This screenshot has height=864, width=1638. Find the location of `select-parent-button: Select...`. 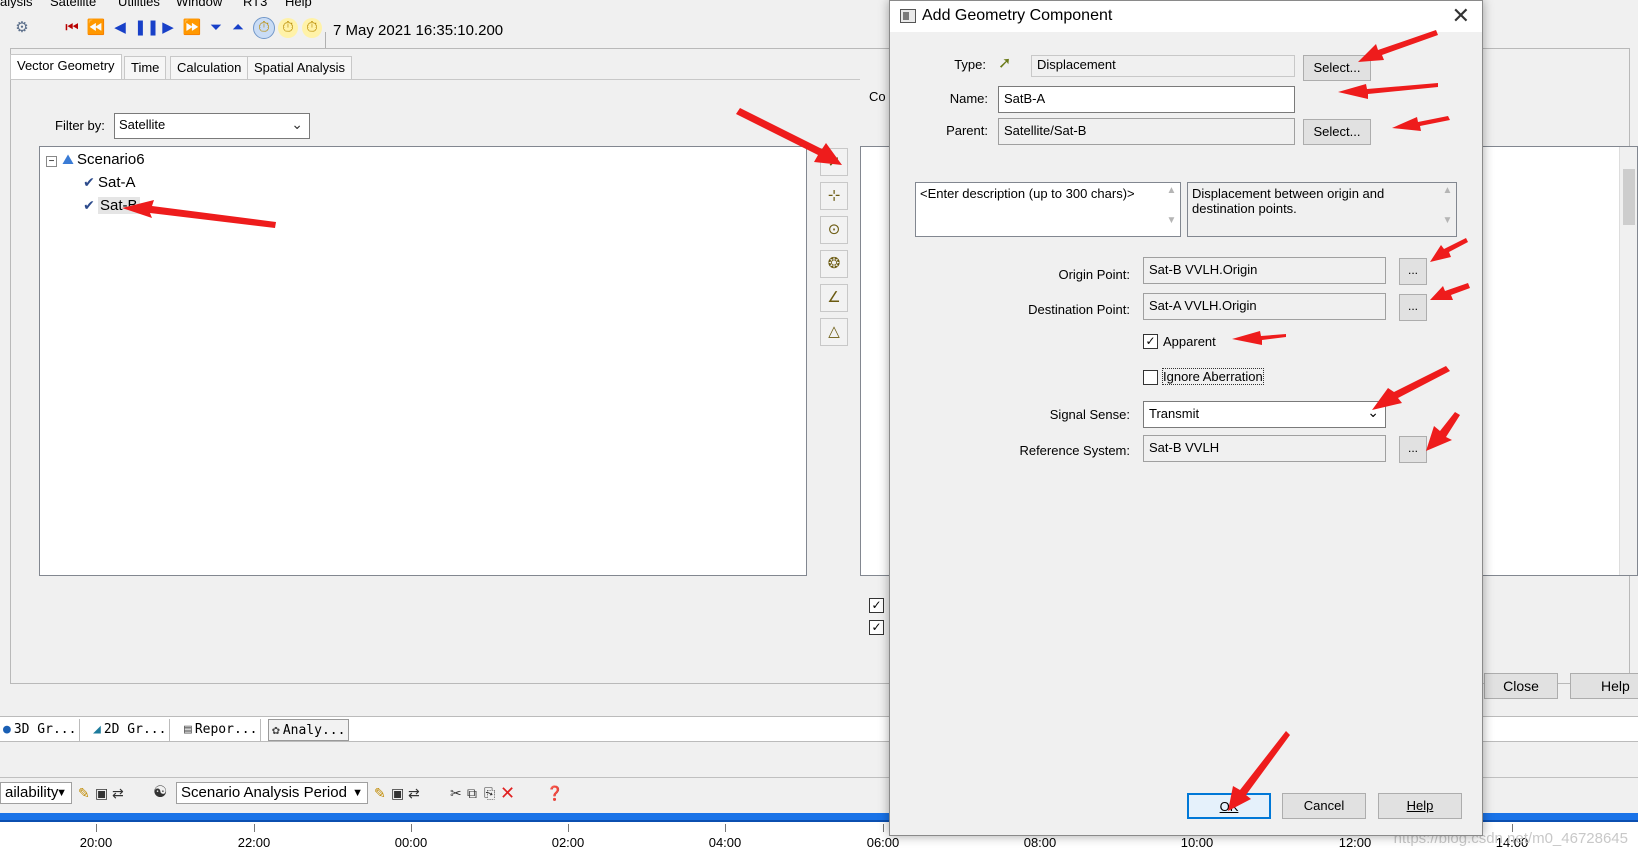

select-parent-button: Select... is located at coordinates (1337, 132).